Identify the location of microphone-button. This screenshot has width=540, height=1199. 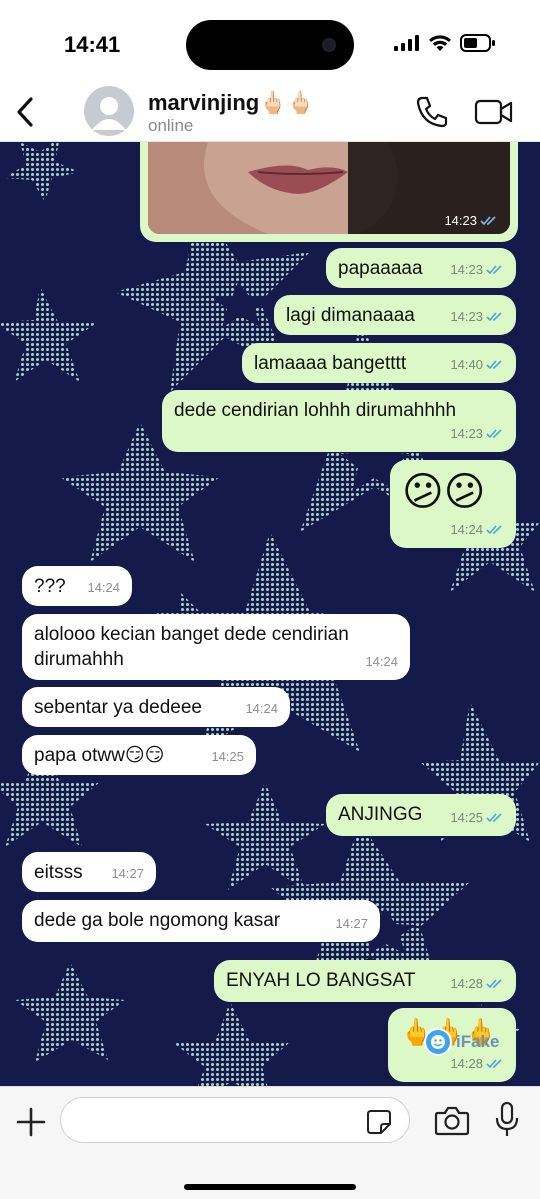
(507, 1120).